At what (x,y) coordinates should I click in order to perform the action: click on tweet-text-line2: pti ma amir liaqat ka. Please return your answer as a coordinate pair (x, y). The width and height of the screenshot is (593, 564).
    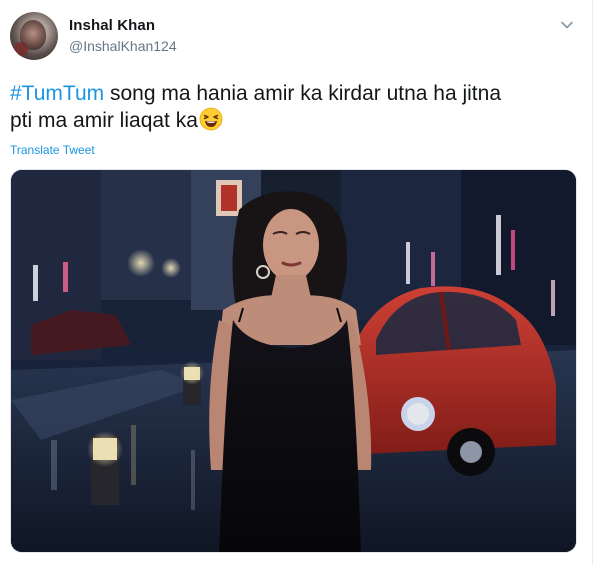
    Looking at the image, I should click on (104, 120).